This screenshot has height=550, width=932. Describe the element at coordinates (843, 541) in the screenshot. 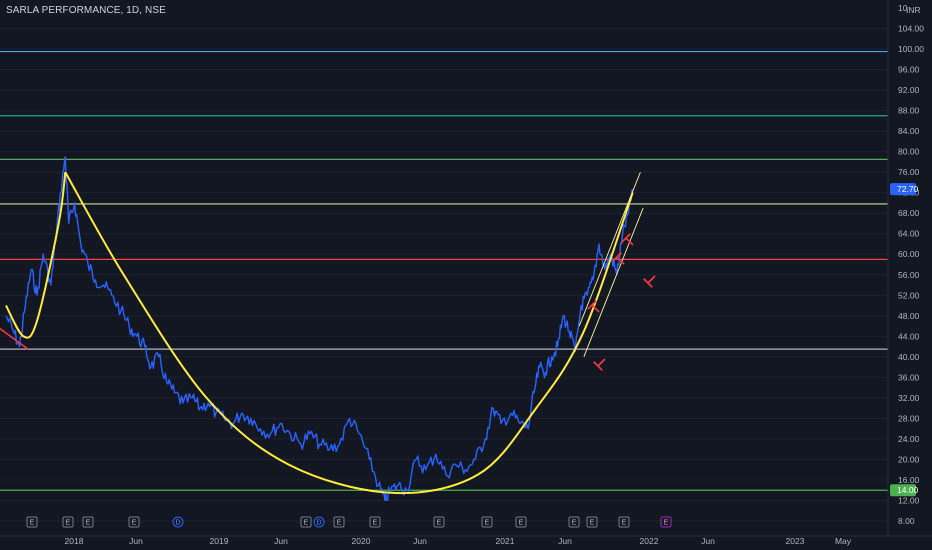

I see `x-tick-label: May` at that location.